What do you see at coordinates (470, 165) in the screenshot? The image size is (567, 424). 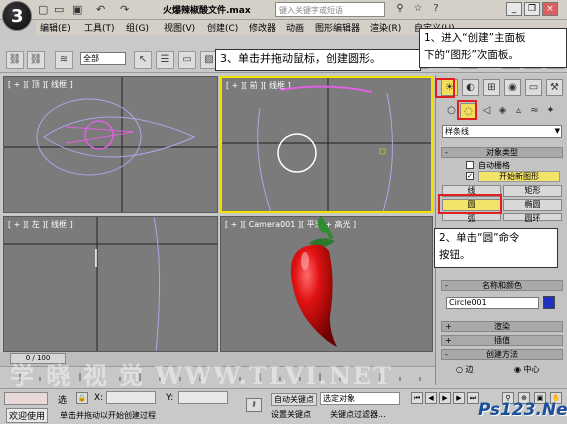 I see `autogrid-checkbox` at bounding box center [470, 165].